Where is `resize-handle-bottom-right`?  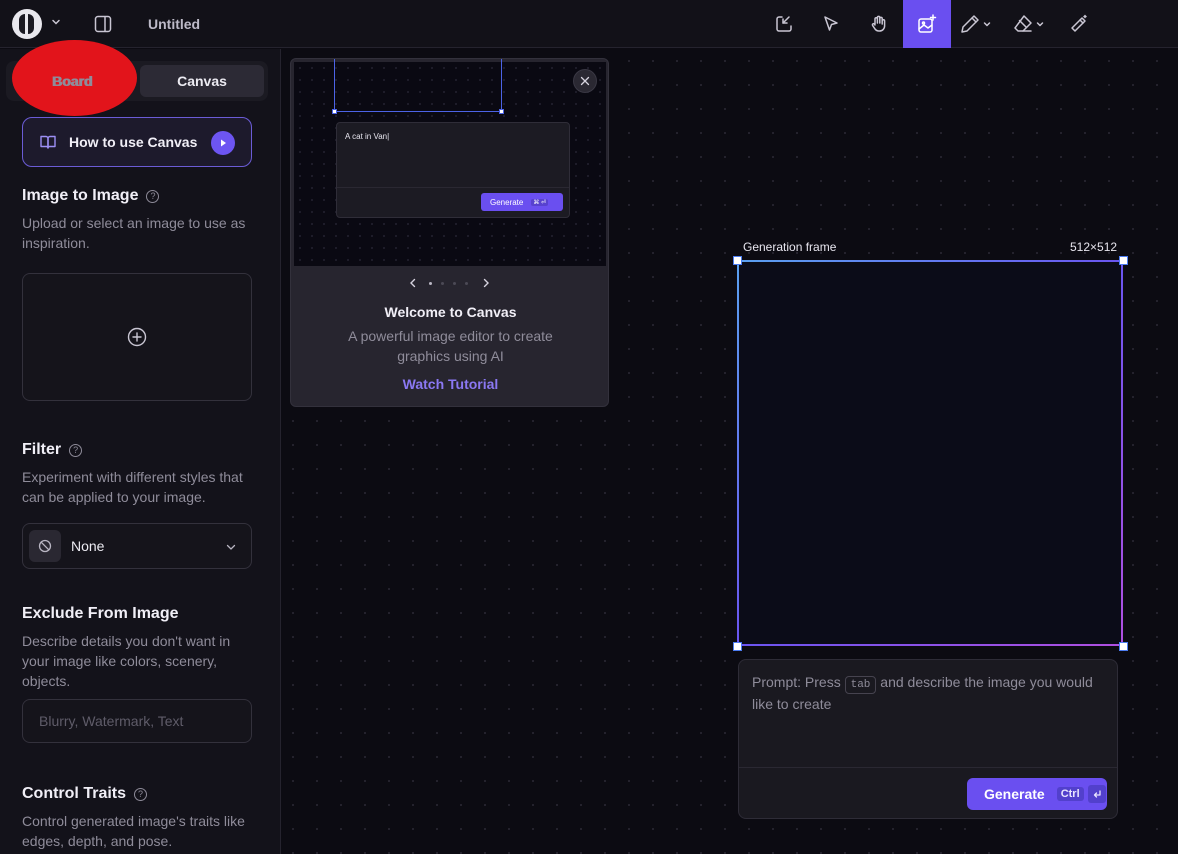
resize-handle-bottom-right is located at coordinates (1123, 646).